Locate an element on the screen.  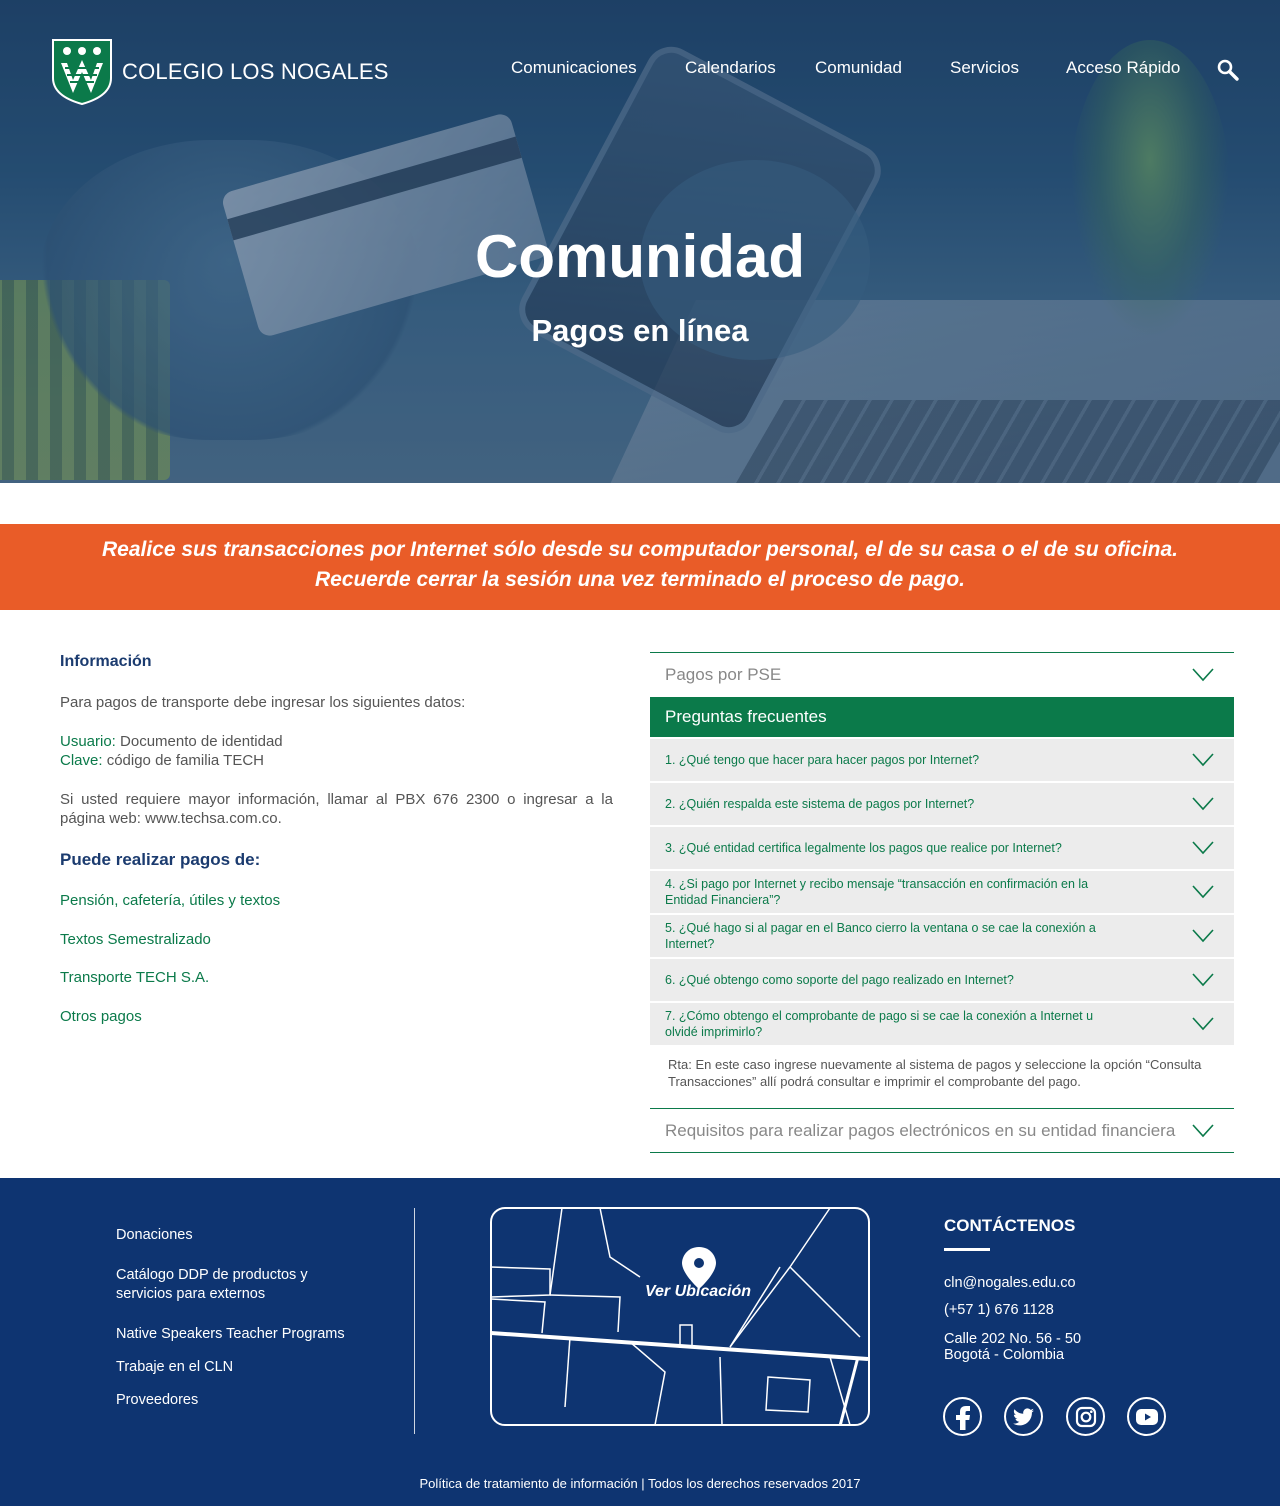
footer-link-proveedores: Proveedores is located at coordinates (157, 1400).